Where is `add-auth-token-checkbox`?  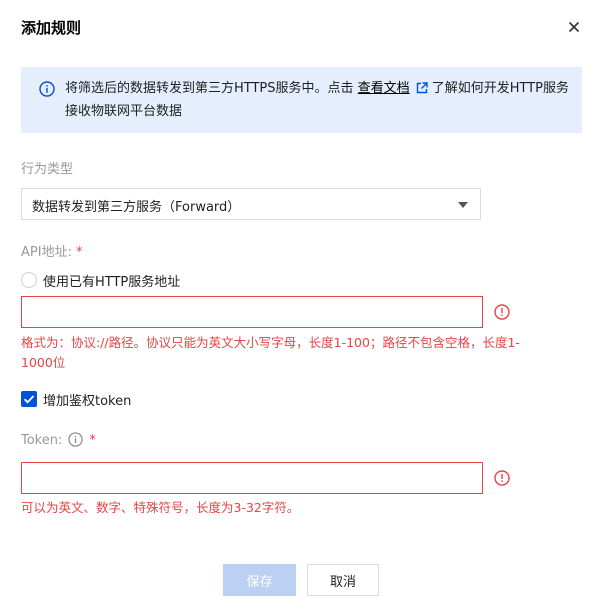 add-auth-token-checkbox is located at coordinates (29, 399).